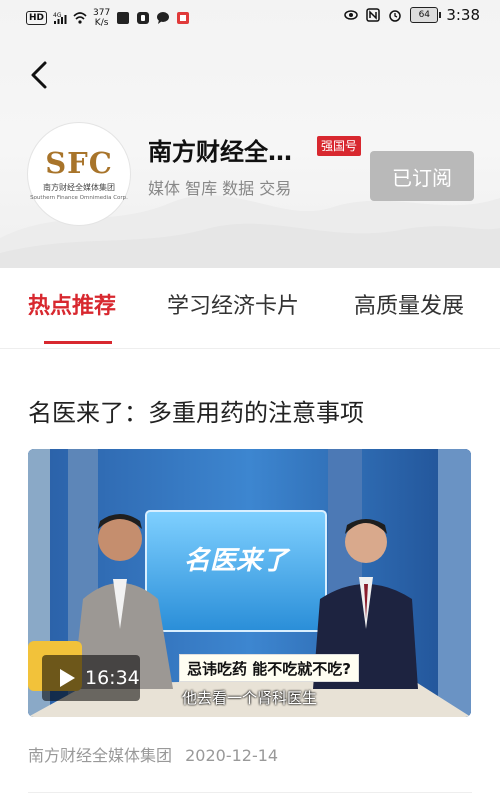  What do you see at coordinates (100, 755) in the screenshot?
I see `article-source: 南方财经全媒体集团` at bounding box center [100, 755].